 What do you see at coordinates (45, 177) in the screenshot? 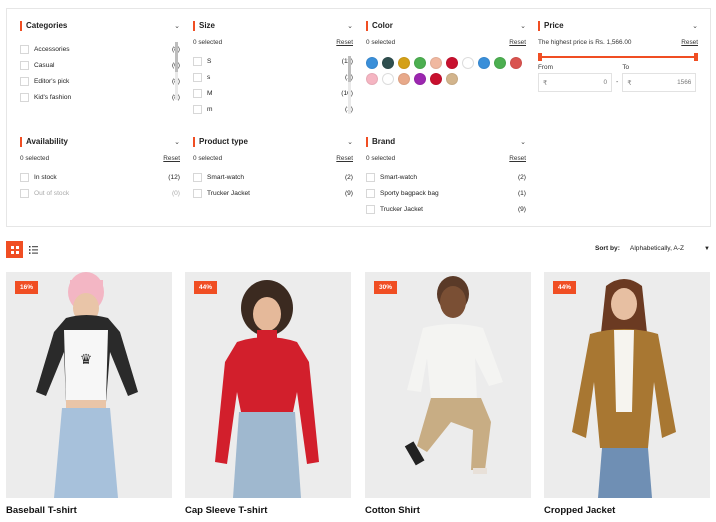
I see `option-label: In stock` at bounding box center [45, 177].